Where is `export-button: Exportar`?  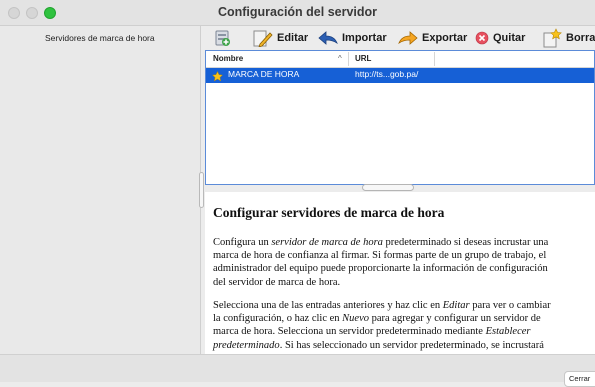
export-button: Exportar is located at coordinates (432, 38).